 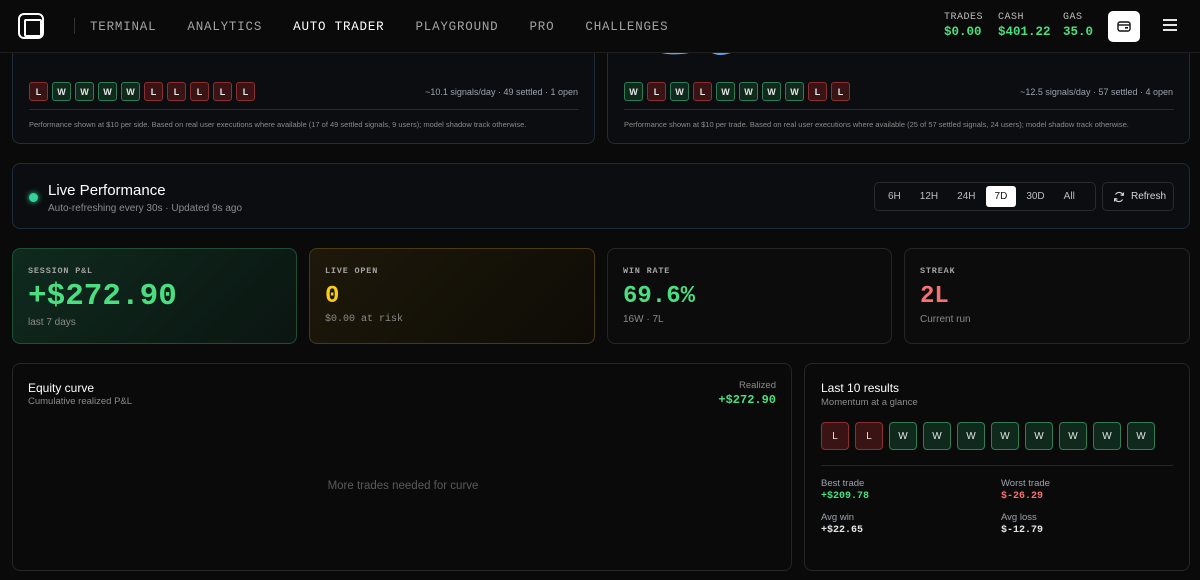 What do you see at coordinates (352, 271) in the screenshot?
I see `kpi-label: LIVE OPEN` at bounding box center [352, 271].